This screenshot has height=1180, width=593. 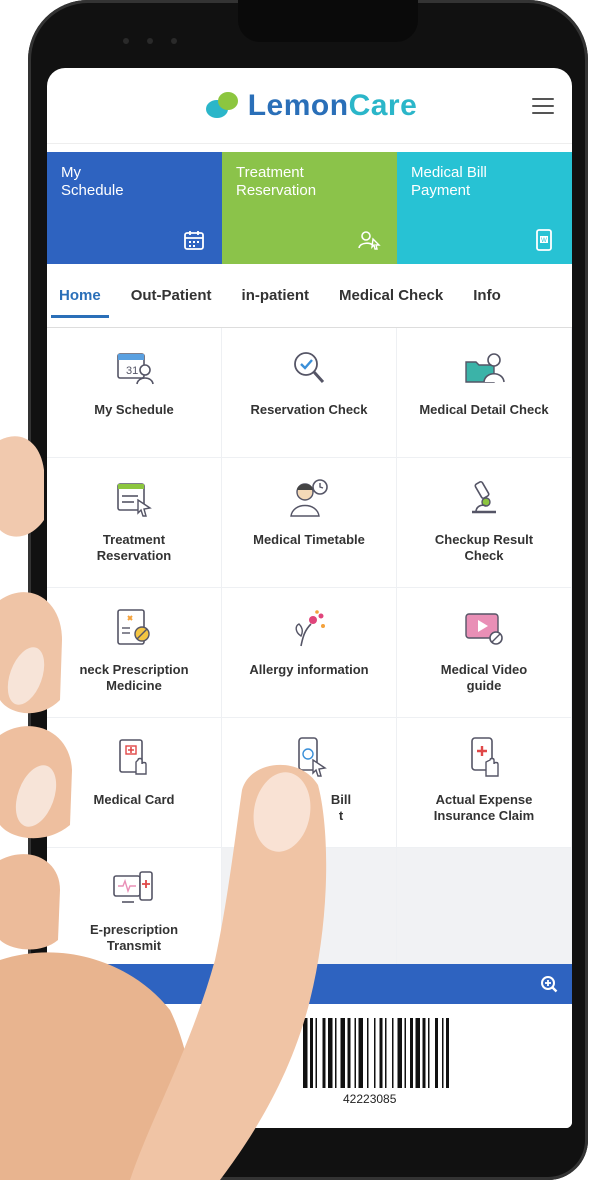 I want to click on banner-label-line1: Treatment, so click(x=270, y=172).